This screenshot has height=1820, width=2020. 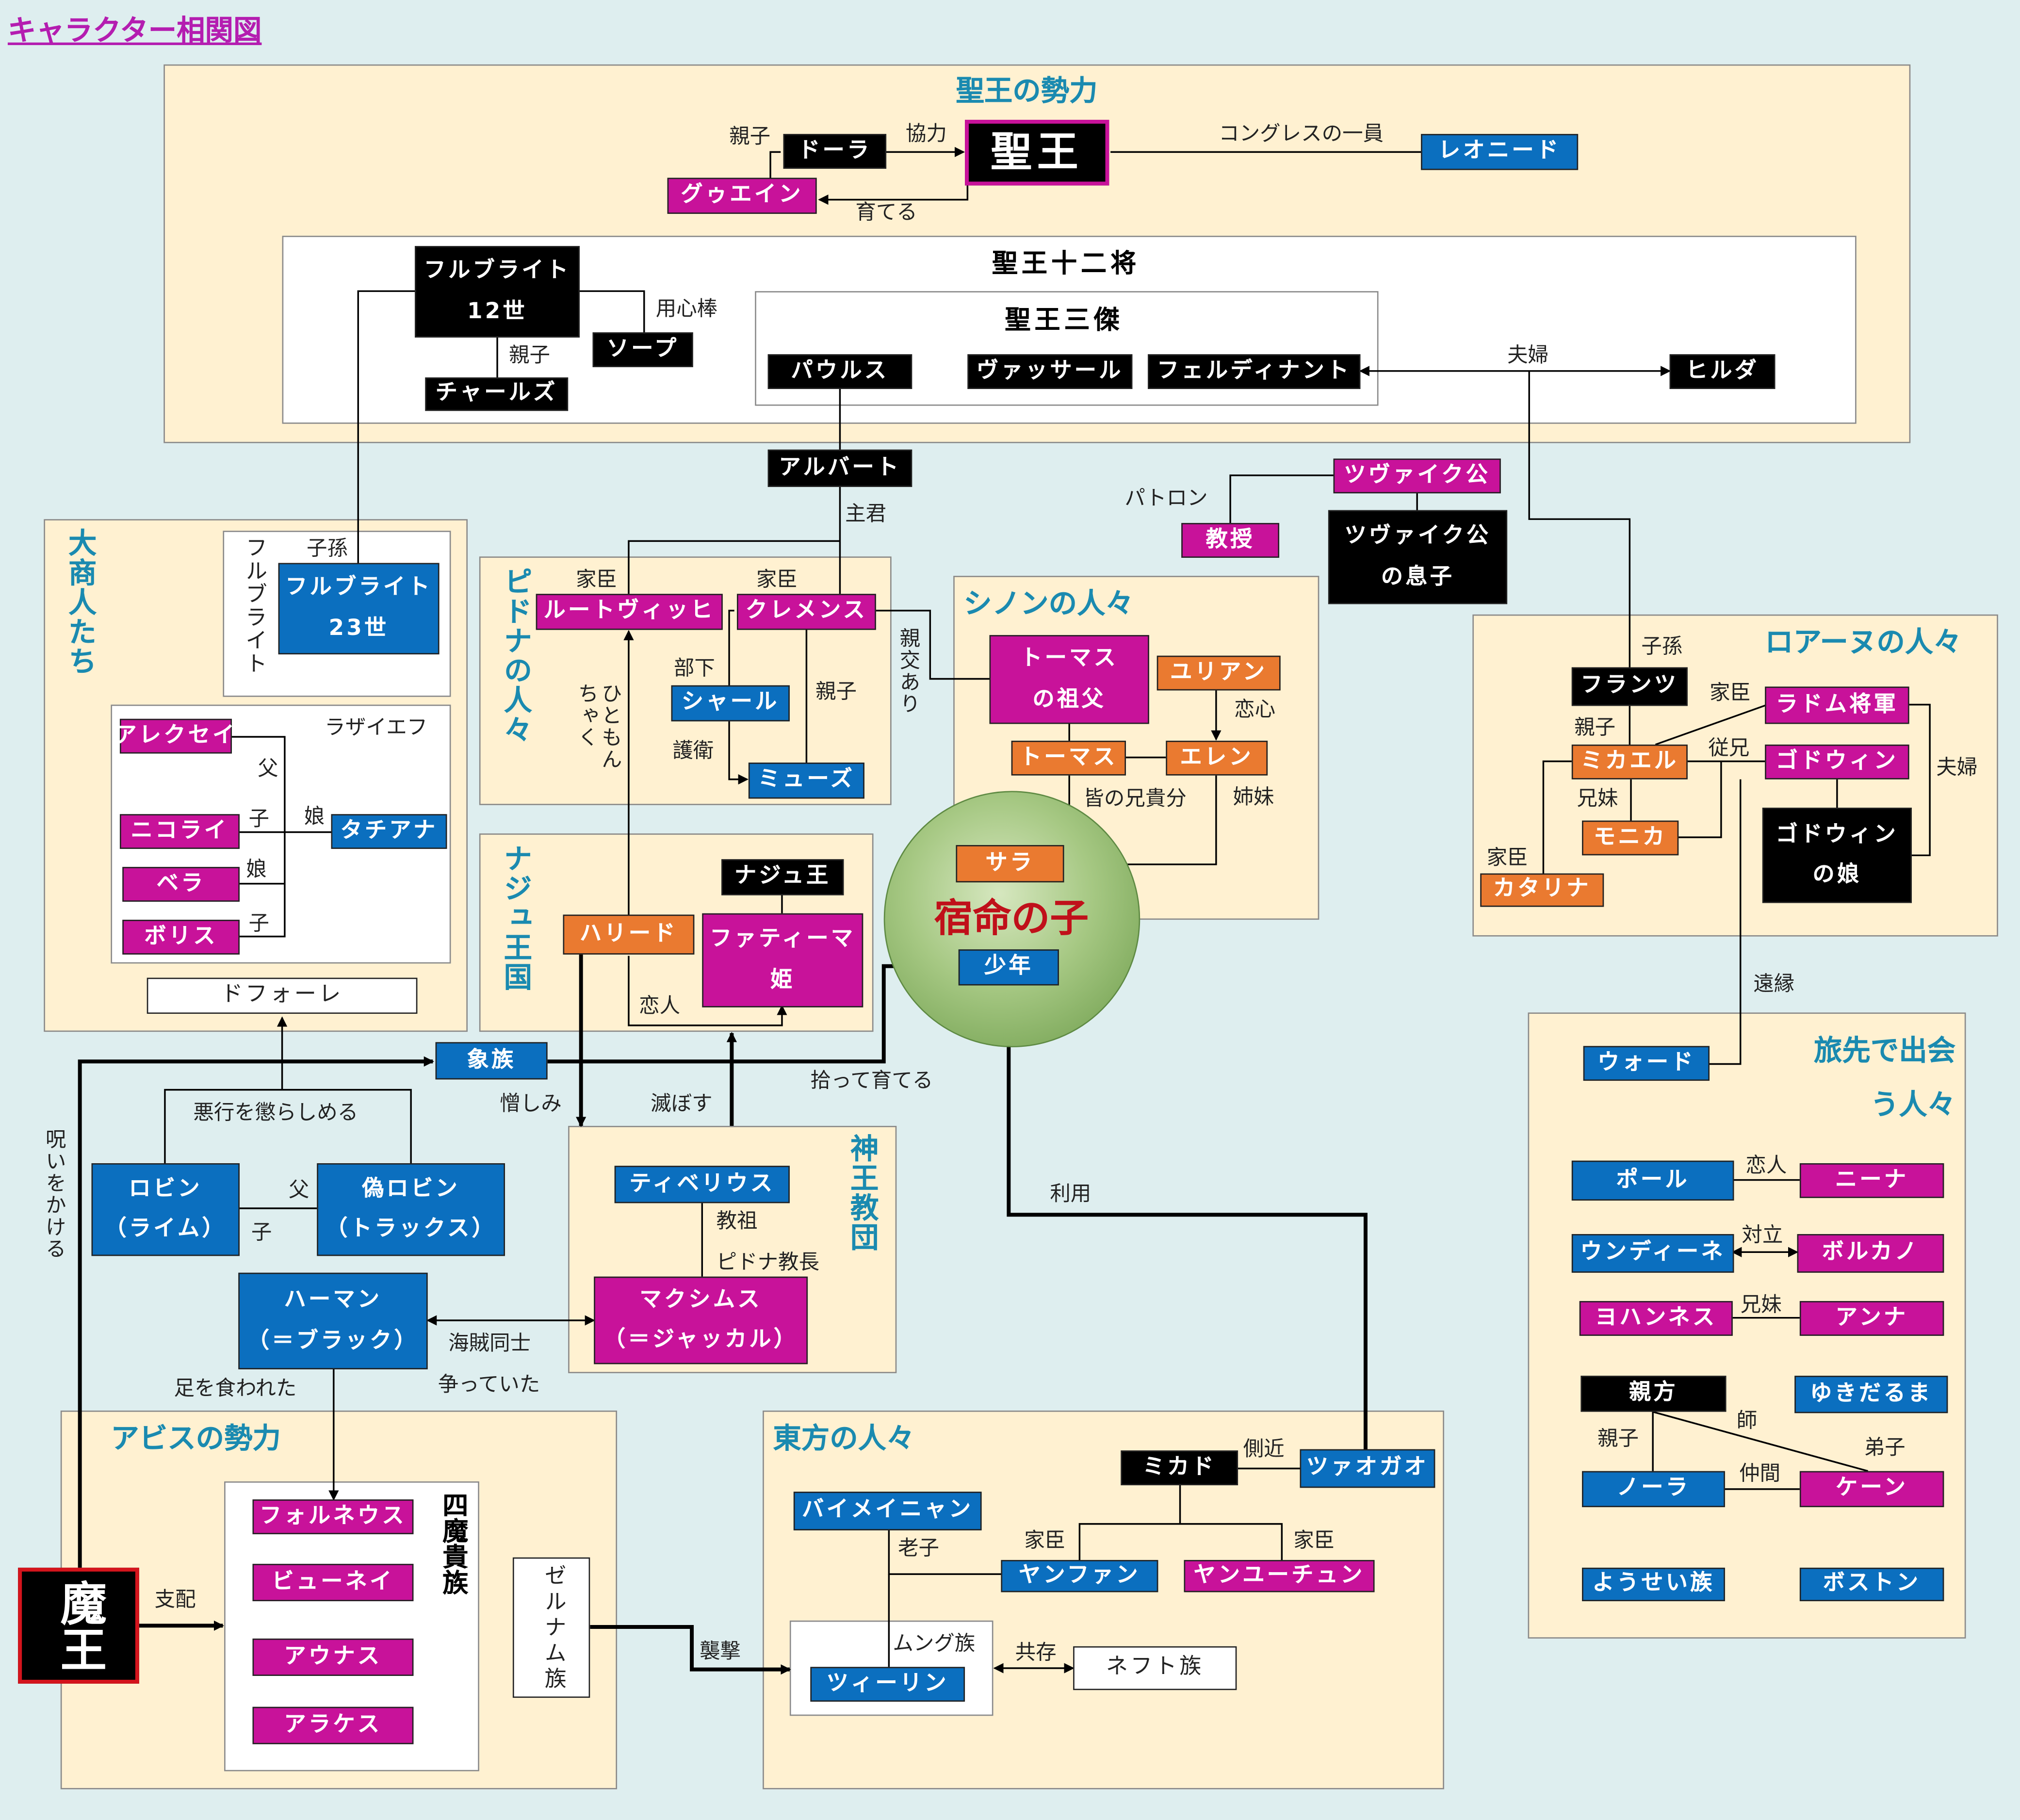 I want to click on node-ellen: エレン, so click(x=1217, y=758).